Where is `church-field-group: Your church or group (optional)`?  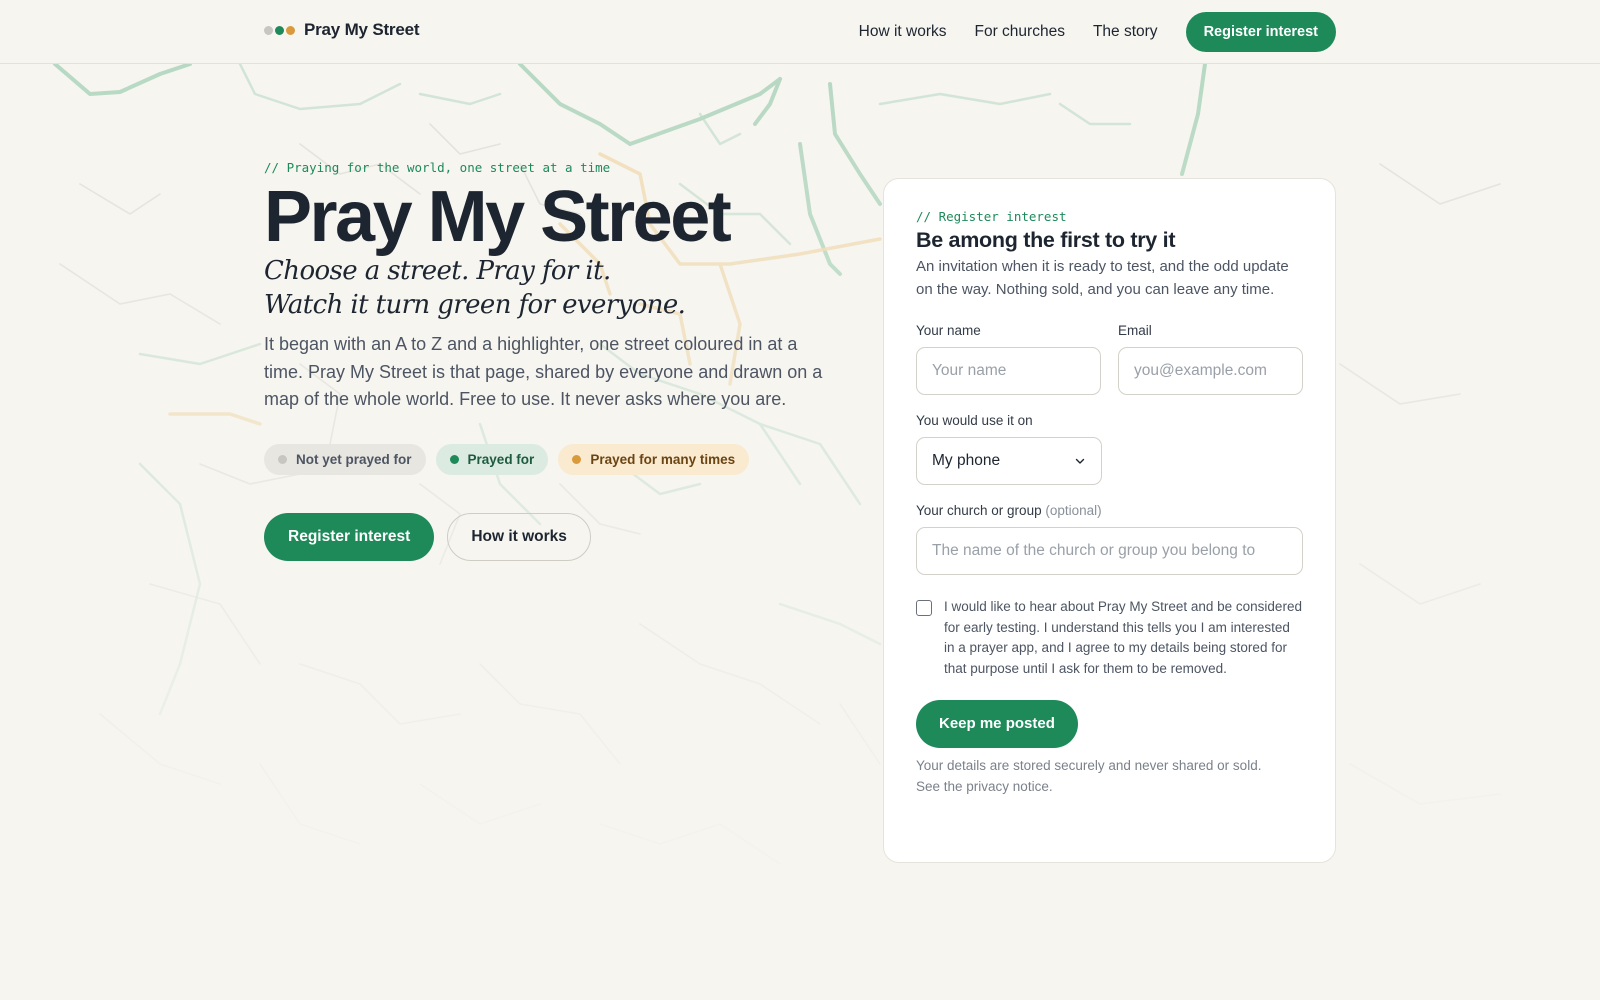 church-field-group: Your church or group (optional) is located at coordinates (1109, 539).